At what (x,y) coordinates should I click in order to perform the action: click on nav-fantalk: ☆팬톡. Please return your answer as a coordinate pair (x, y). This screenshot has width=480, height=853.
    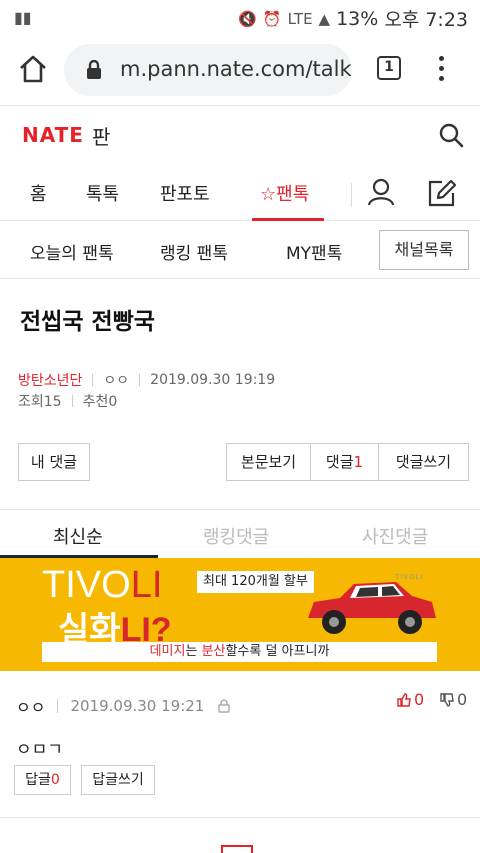
    Looking at the image, I should click on (284, 193).